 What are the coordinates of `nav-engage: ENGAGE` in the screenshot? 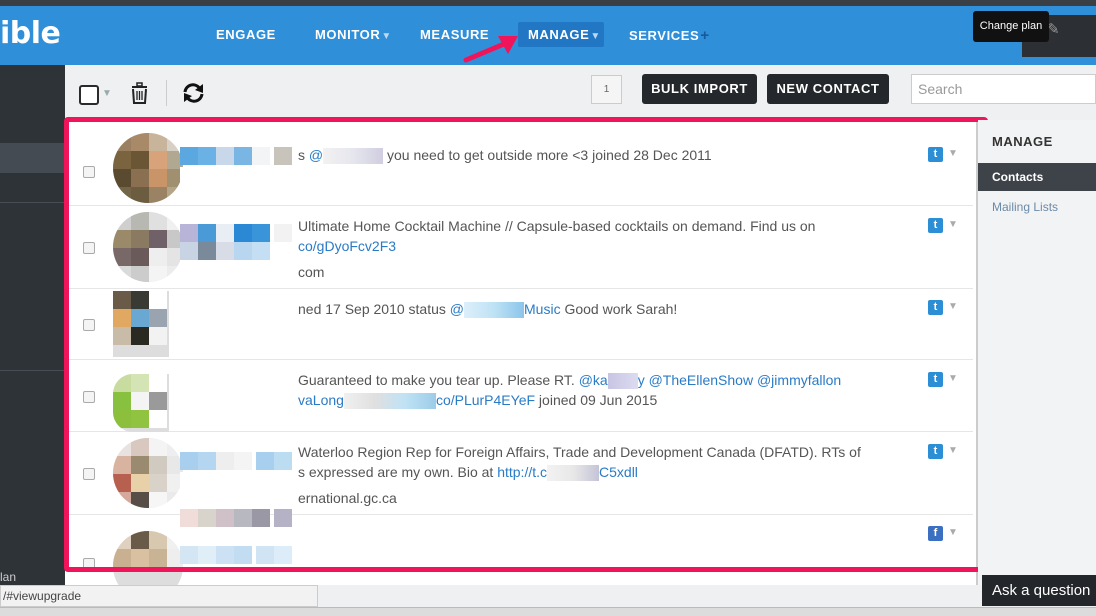 It's located at (246, 34).